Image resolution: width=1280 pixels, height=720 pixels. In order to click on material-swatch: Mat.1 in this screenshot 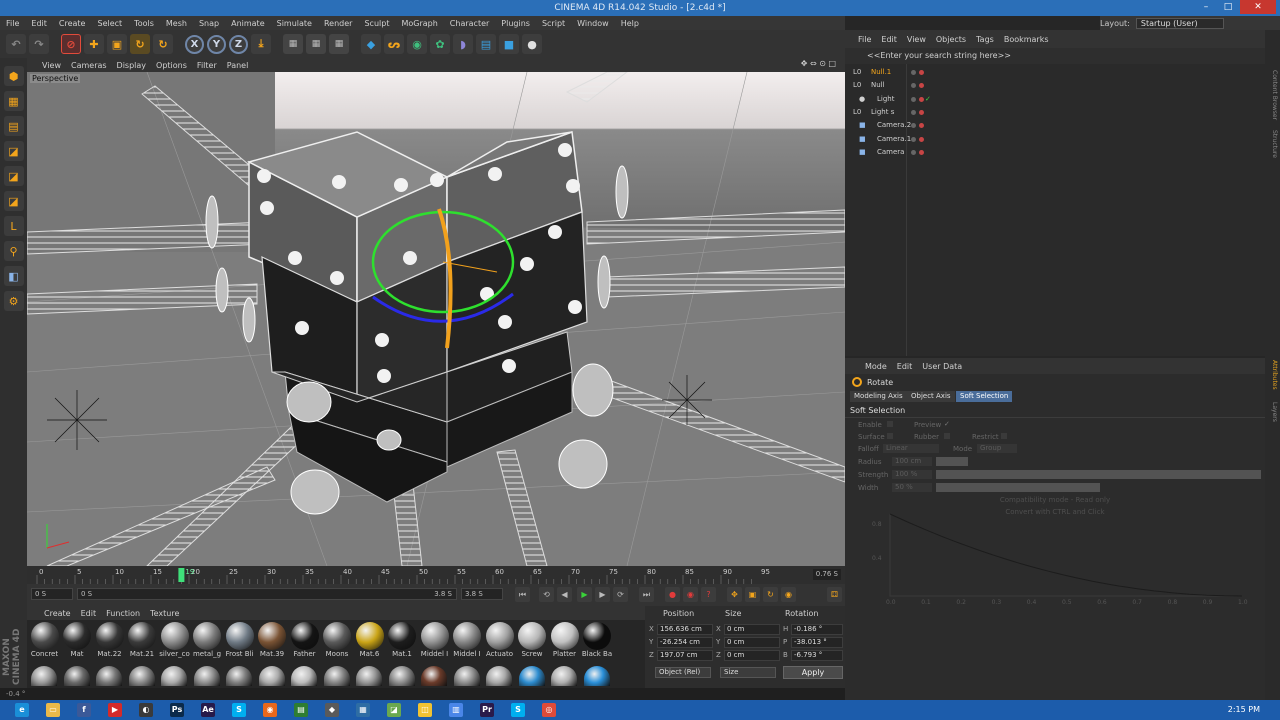, I will do `click(402, 640)`.